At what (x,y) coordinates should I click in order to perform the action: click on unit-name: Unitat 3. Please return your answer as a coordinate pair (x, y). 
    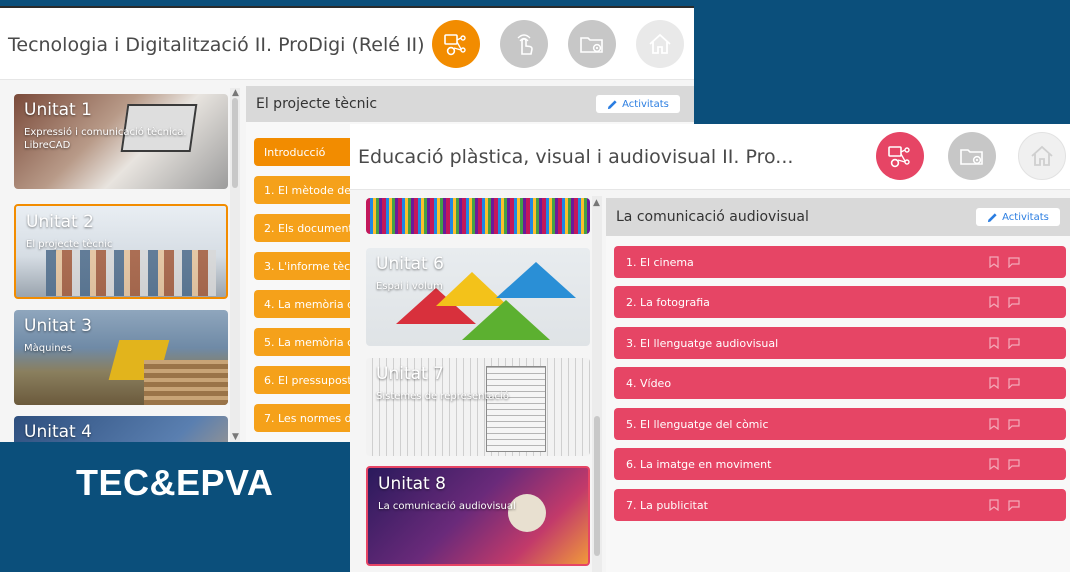
    Looking at the image, I should click on (58, 326).